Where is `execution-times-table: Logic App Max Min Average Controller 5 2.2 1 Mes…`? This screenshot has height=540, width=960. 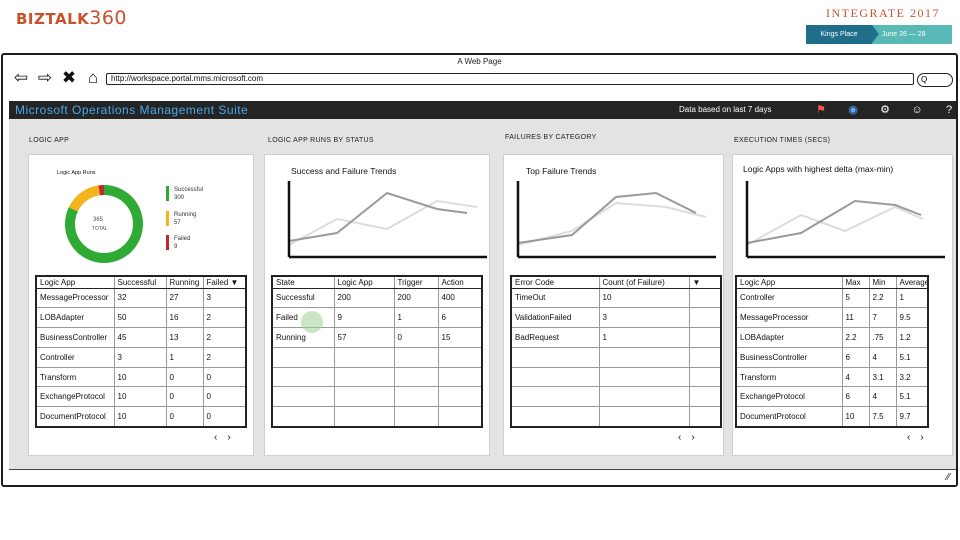
execution-times-table: Logic App Max Min Average Controller 5 2.2 1 Mes… is located at coordinates (832, 351).